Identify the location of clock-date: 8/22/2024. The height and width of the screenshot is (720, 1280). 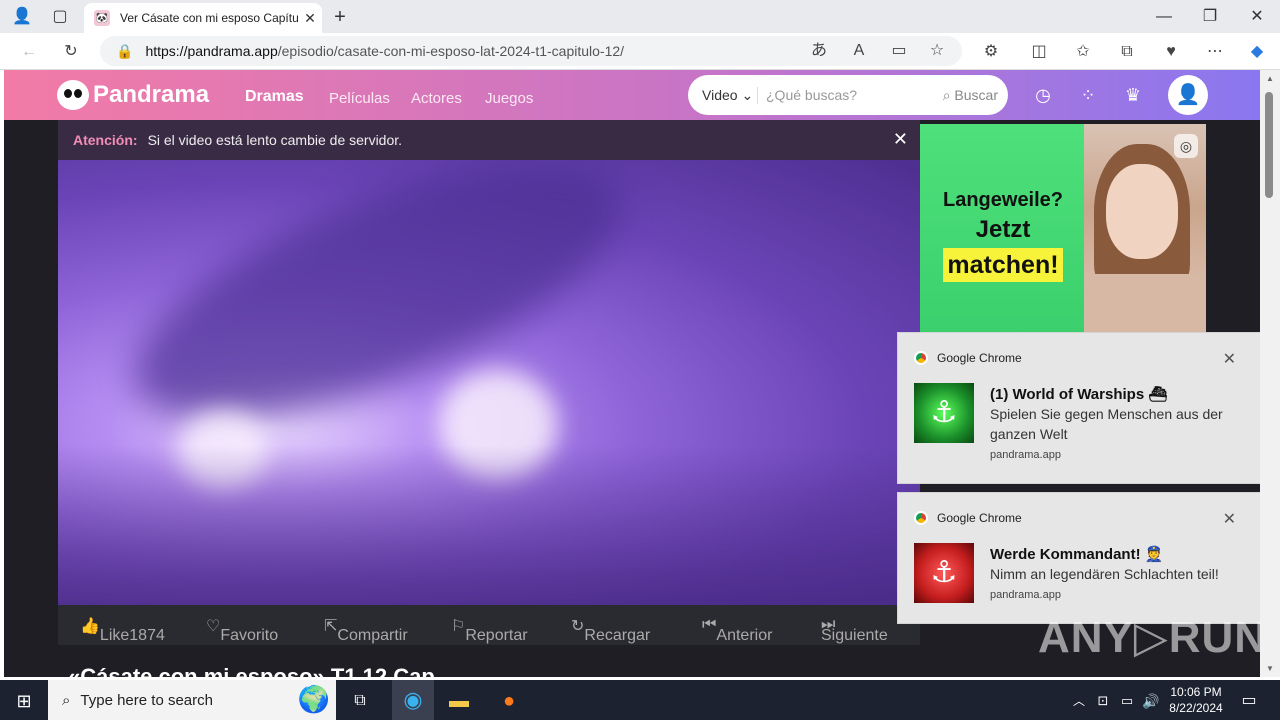
(1196, 708).